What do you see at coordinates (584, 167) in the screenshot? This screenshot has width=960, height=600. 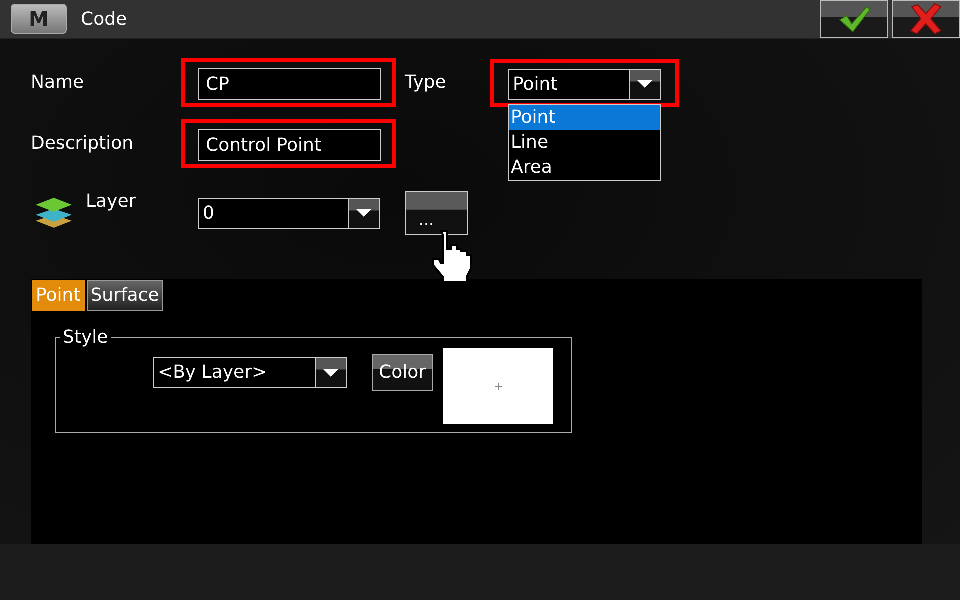 I see `dropdown-option: Area` at bounding box center [584, 167].